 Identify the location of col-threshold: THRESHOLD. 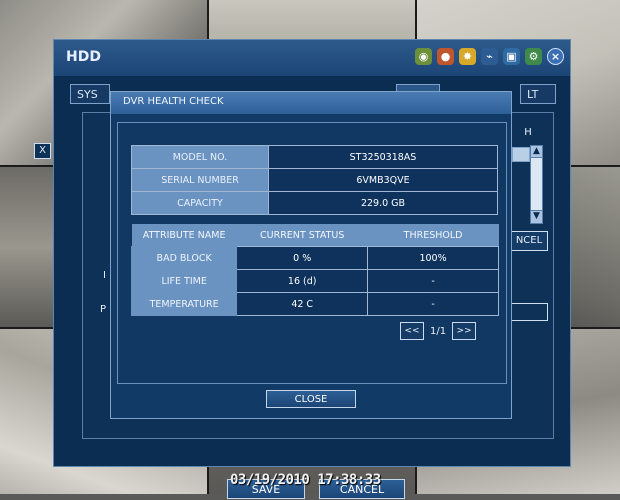
(433, 235).